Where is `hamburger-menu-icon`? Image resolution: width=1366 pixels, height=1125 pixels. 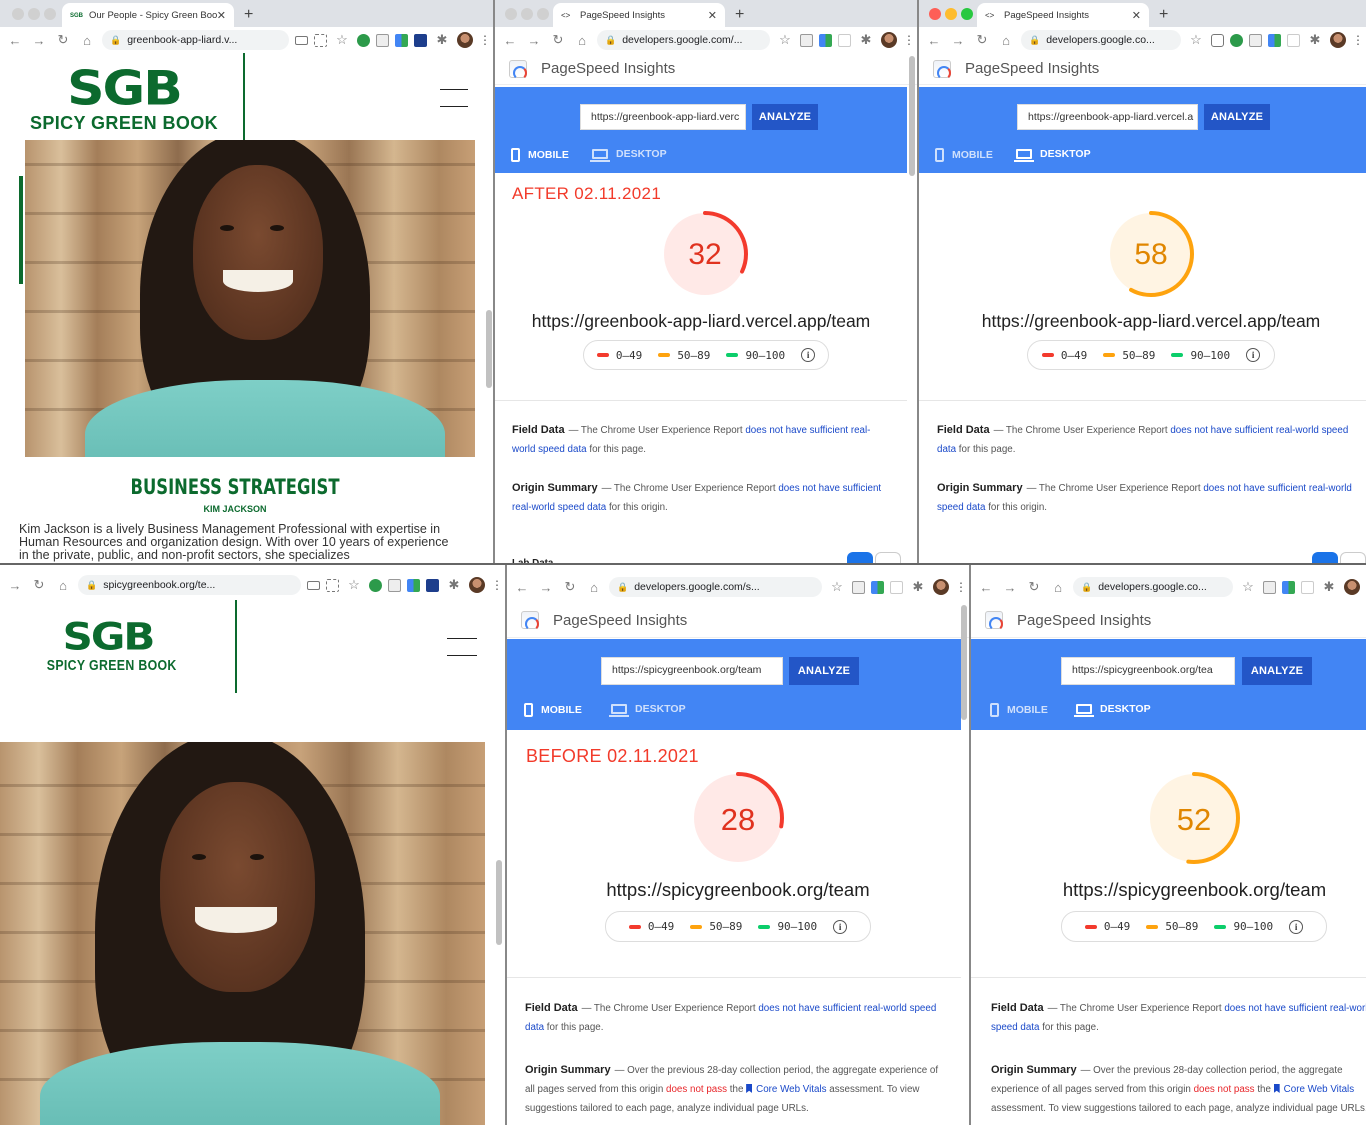 hamburger-menu-icon is located at coordinates (454, 98).